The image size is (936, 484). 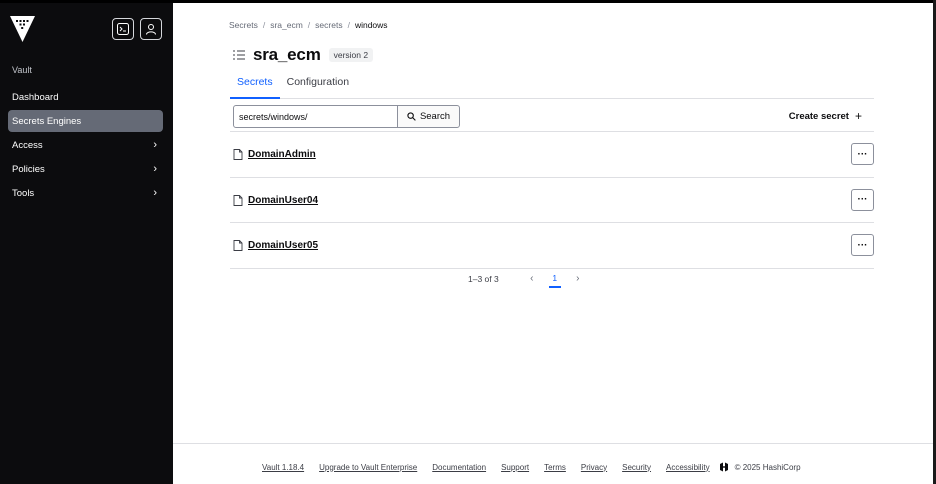 What do you see at coordinates (368, 467) in the screenshot?
I see `footer-link-upgrade: Upgrade to Vault Enterprise` at bounding box center [368, 467].